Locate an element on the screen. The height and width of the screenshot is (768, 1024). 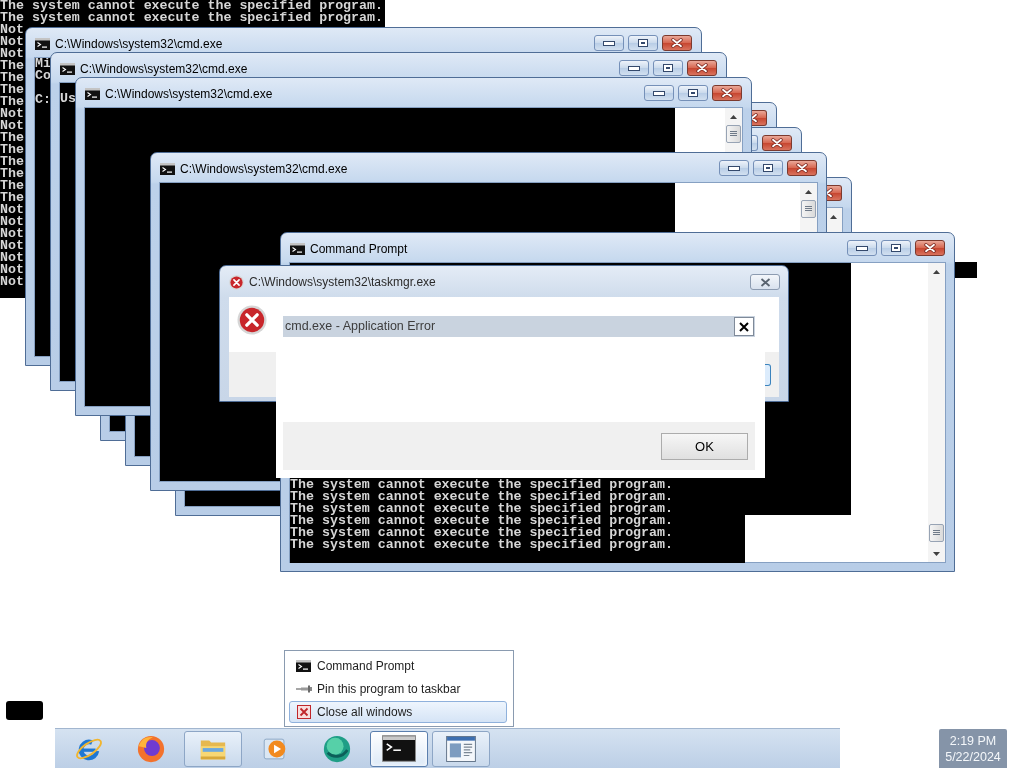
dialog-title: cmd.exe - Application Error is located at coordinates (360, 326).